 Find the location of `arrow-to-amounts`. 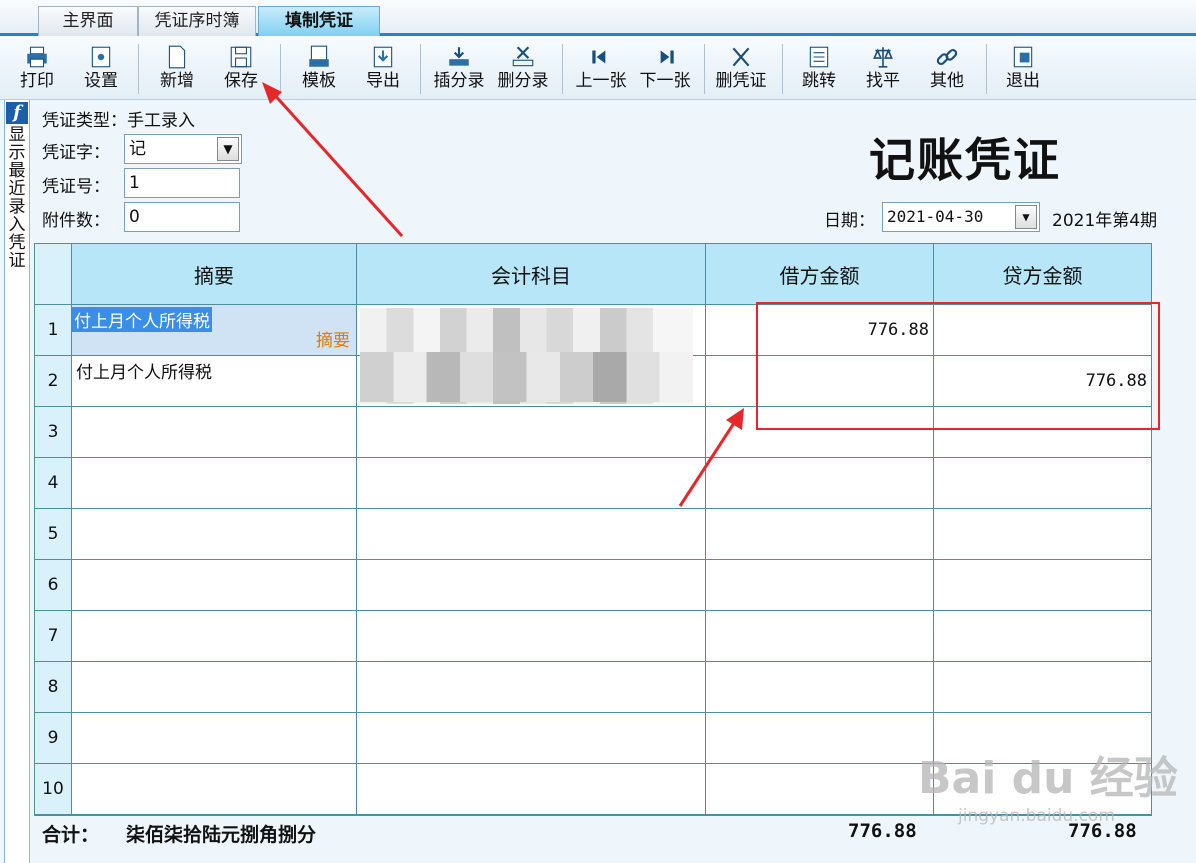

arrow-to-amounts is located at coordinates (708, 463).